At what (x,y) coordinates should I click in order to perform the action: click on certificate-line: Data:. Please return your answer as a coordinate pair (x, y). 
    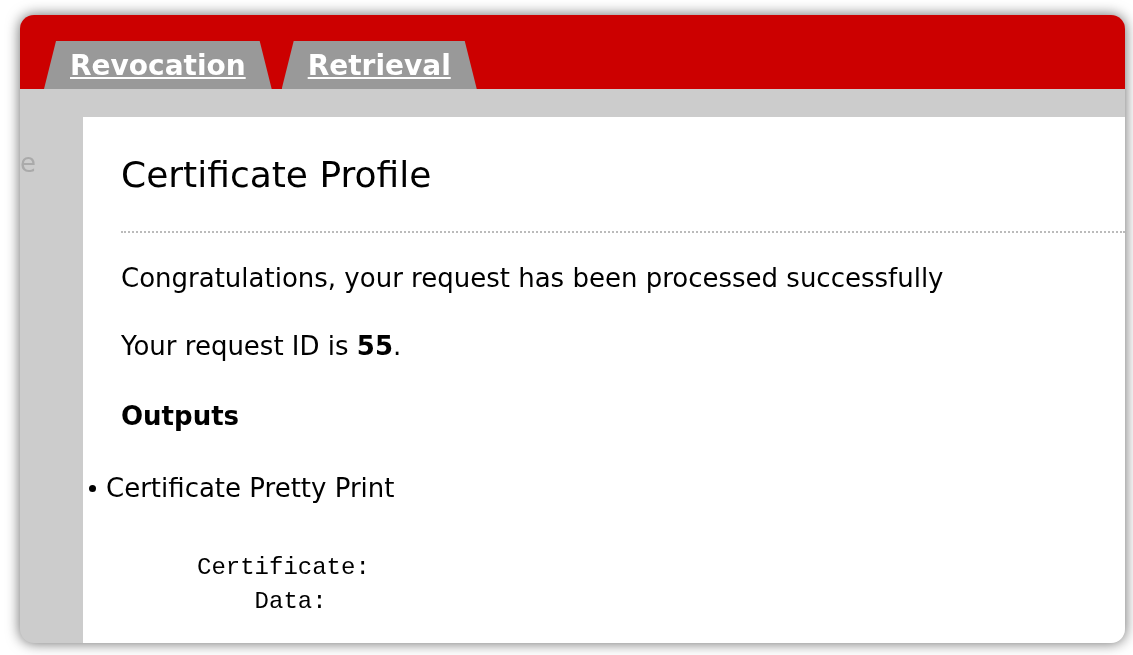
    Looking at the image, I should click on (290, 602).